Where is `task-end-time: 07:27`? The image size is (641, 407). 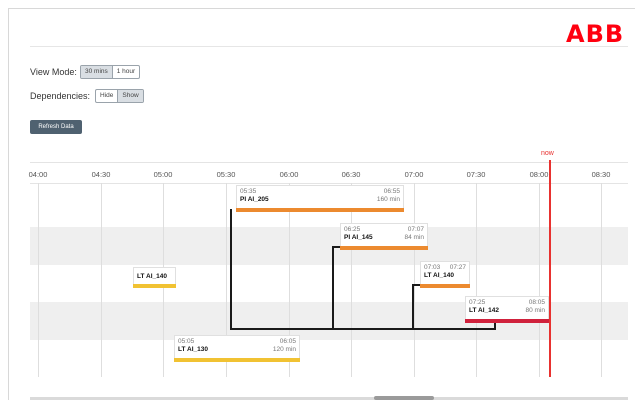
task-end-time: 07:27 is located at coordinates (457, 267).